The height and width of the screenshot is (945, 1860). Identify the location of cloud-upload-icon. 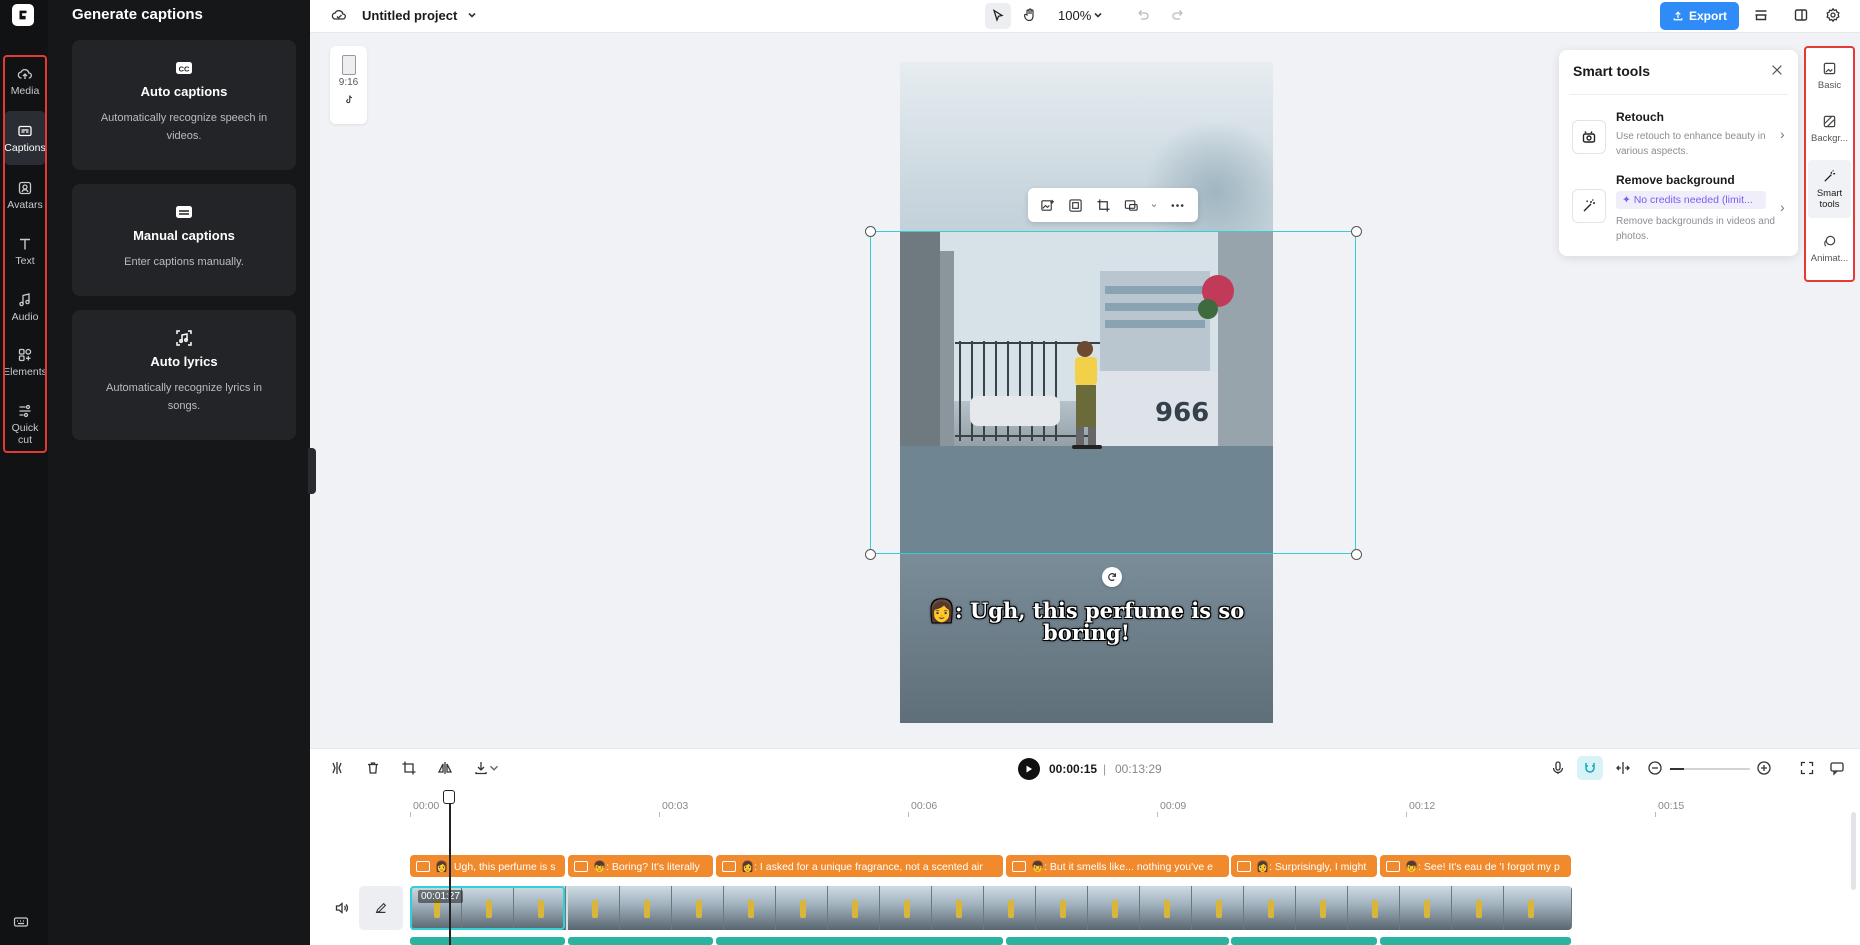
(24, 73).